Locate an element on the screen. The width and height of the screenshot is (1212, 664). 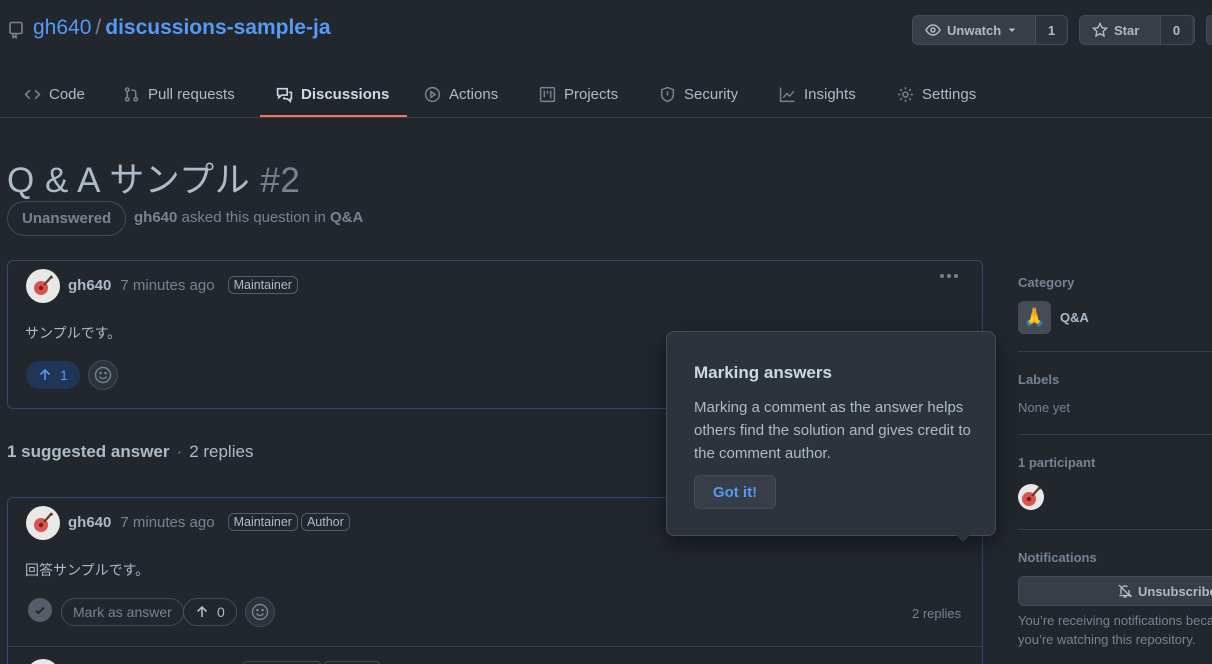
git-pull-request-icon is located at coordinates (131, 94).